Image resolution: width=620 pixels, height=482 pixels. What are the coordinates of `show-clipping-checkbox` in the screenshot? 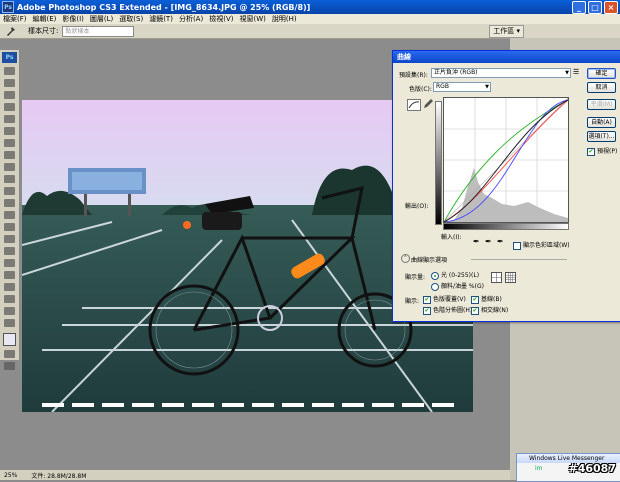 It's located at (517, 245).